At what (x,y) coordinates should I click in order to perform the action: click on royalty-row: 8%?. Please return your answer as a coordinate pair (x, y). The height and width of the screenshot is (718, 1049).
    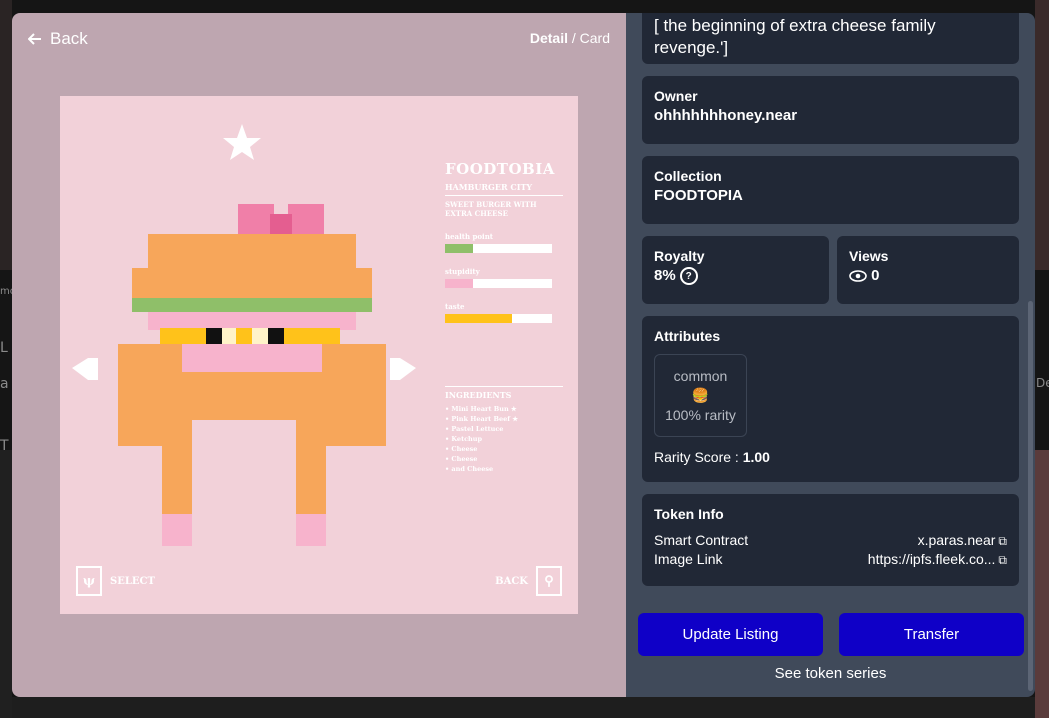
    Looking at the image, I should click on (735, 276).